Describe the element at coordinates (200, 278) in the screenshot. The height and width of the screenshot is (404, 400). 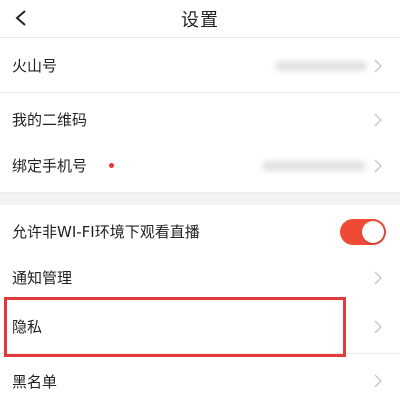
I see `row-notifications: 通知管理` at that location.